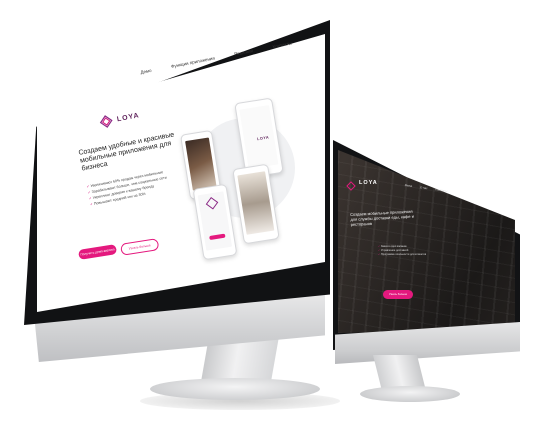 The image size is (547, 425). What do you see at coordinates (235, 389) in the screenshot?
I see `large-monitor-stand-base` at bounding box center [235, 389].